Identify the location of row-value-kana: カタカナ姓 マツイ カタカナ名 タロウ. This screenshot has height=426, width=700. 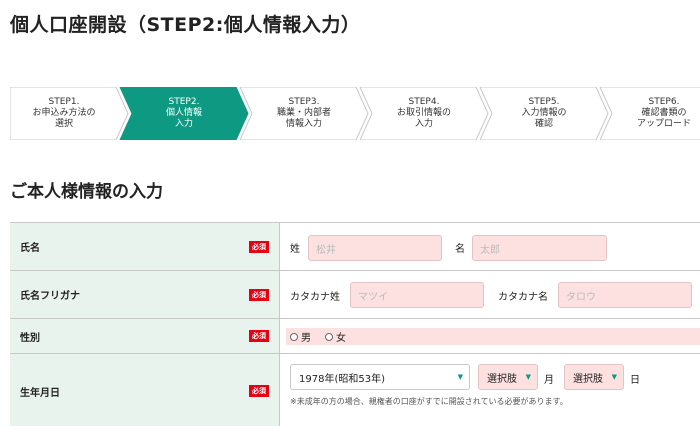
(490, 294).